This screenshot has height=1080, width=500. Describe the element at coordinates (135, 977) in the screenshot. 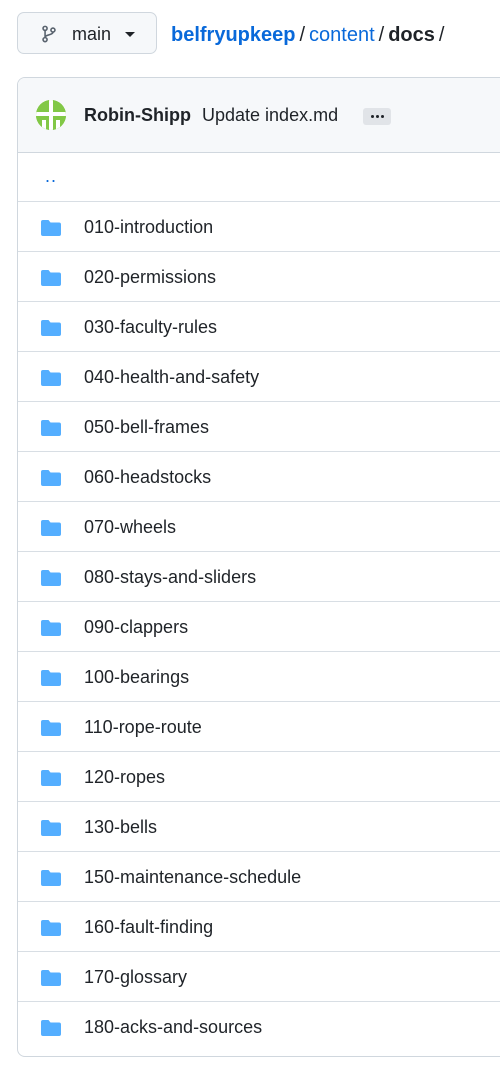

I see `folder-name-link: 170-glossary` at that location.